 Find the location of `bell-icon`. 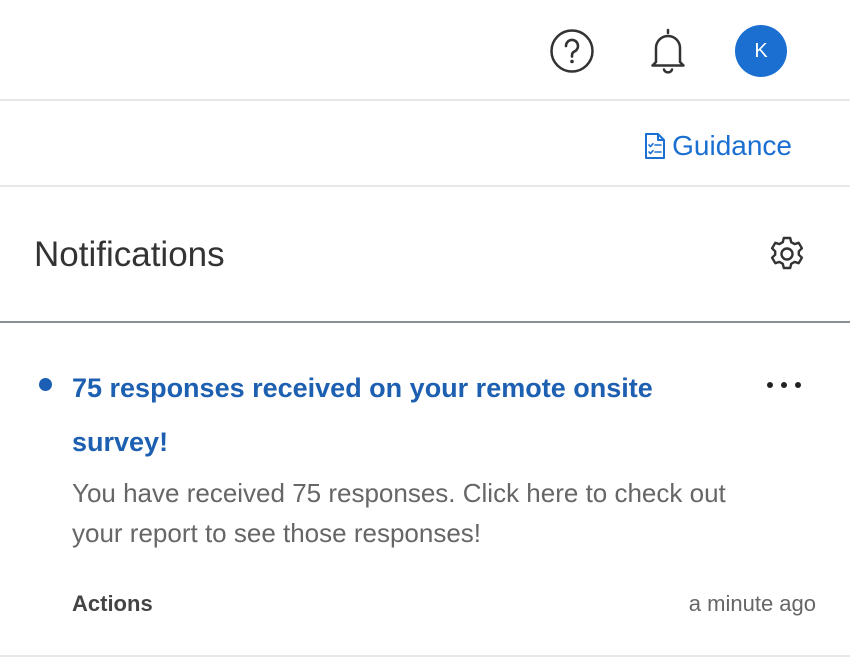

bell-icon is located at coordinates (668, 51).